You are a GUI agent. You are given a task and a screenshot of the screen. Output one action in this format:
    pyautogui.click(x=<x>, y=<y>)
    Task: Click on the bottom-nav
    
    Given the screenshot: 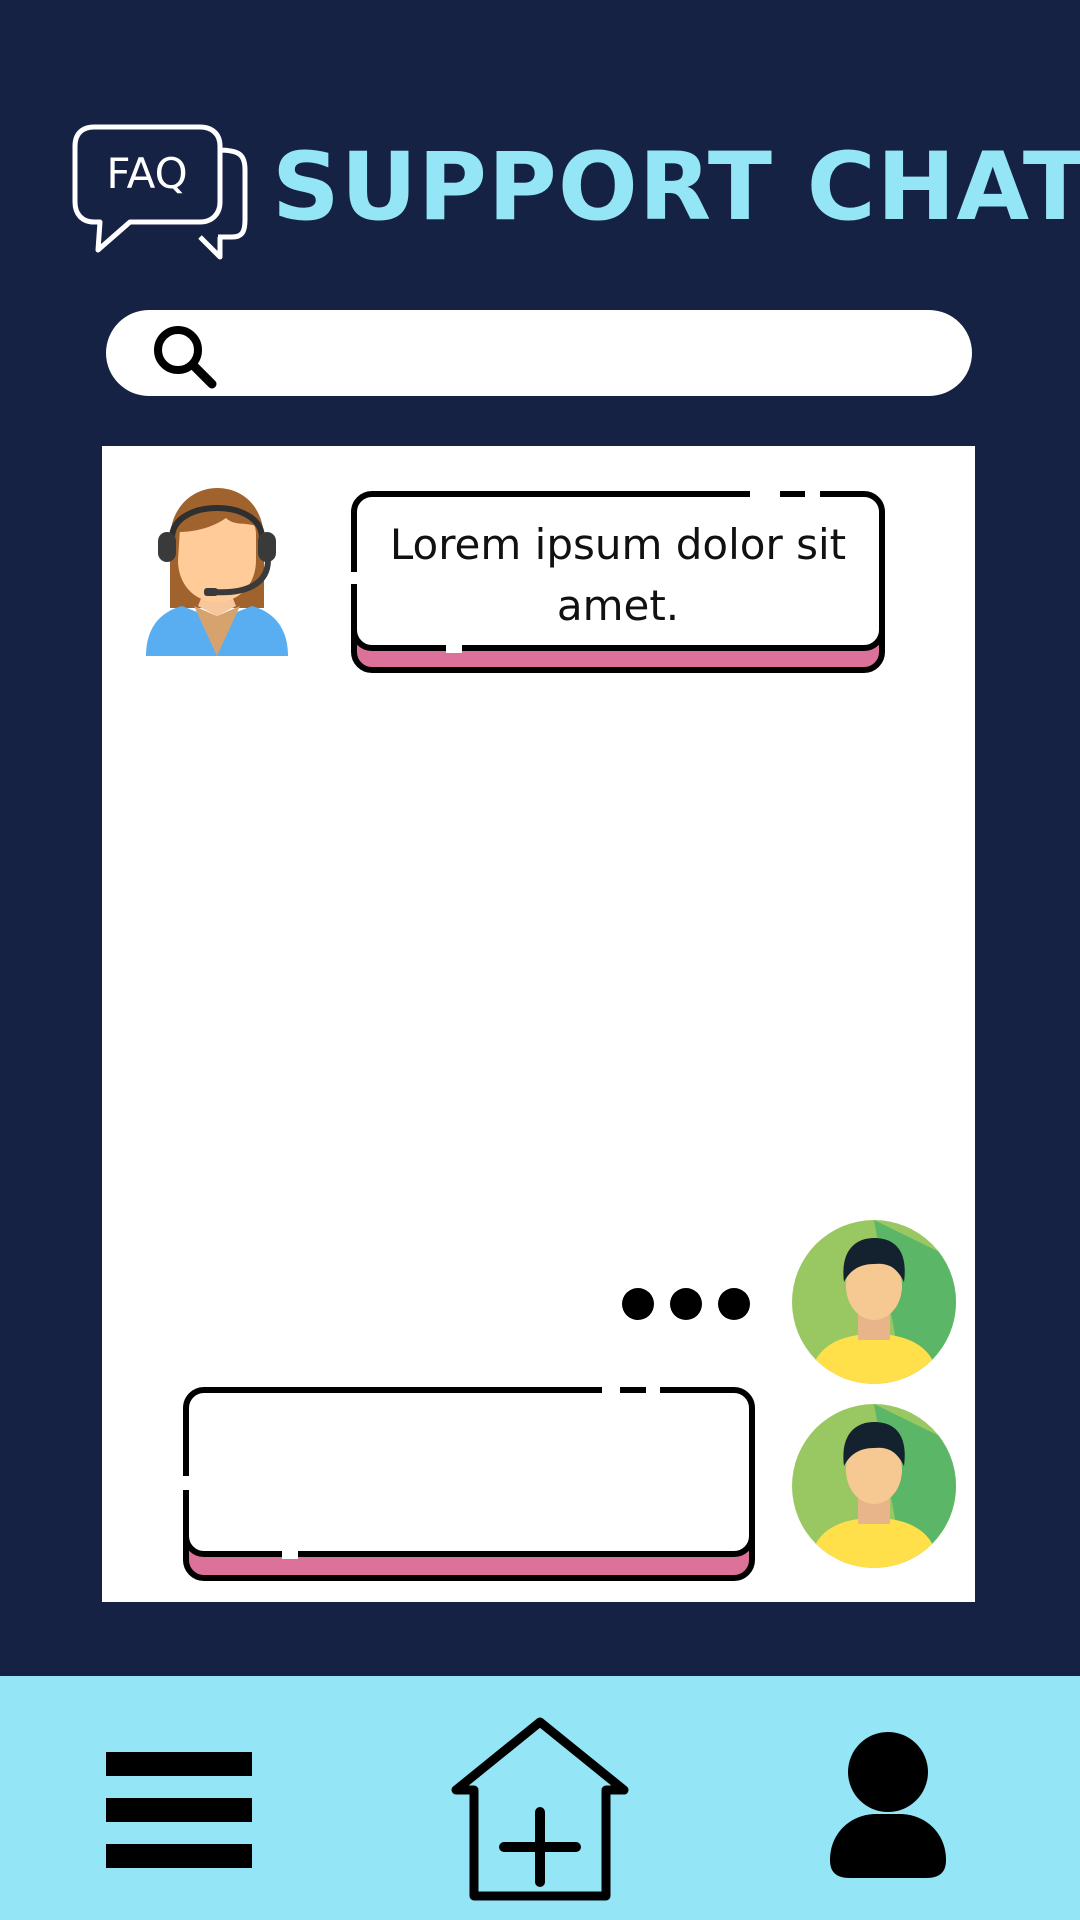 What is the action you would take?
    pyautogui.click(x=540, y=1798)
    